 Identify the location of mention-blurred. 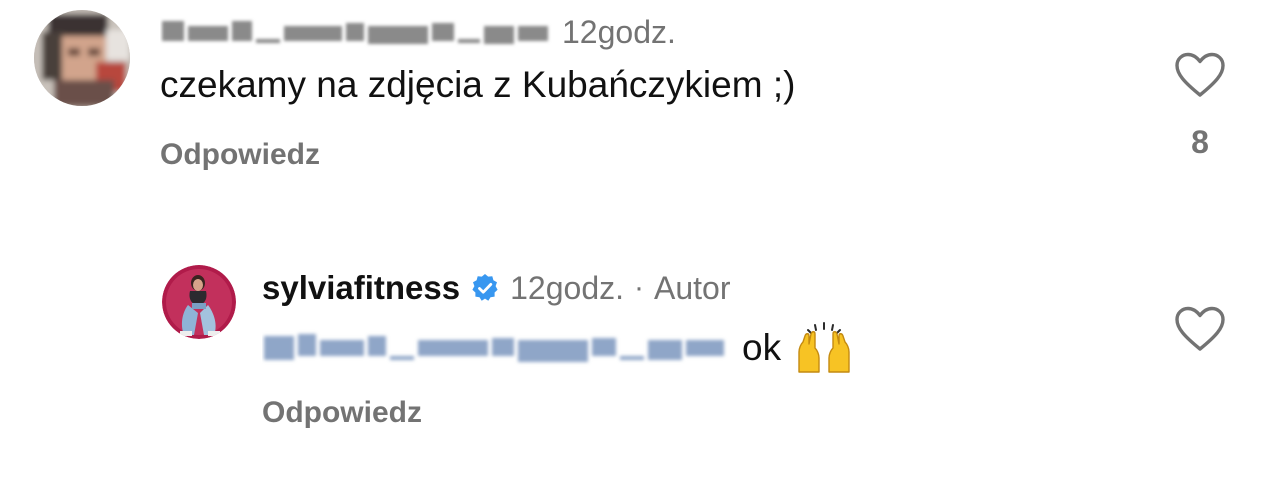
(495, 348).